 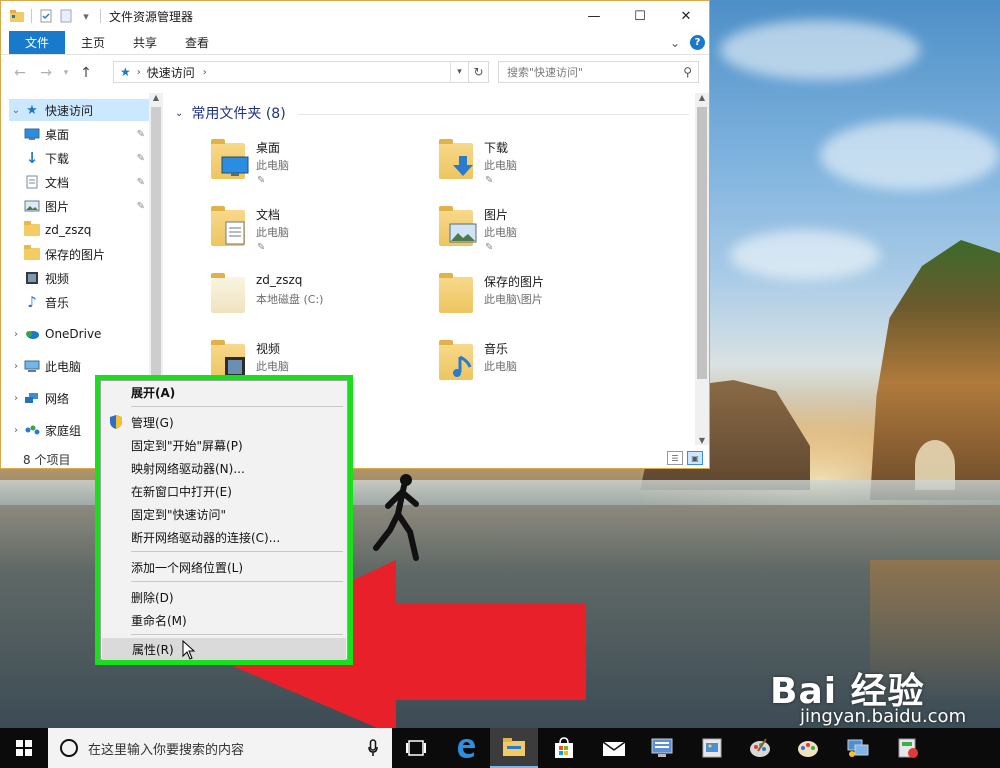 What do you see at coordinates (224, 445) in the screenshot?
I see `menu-item-pin-to-start: 固定到"开始"屏幕(P)` at bounding box center [224, 445].